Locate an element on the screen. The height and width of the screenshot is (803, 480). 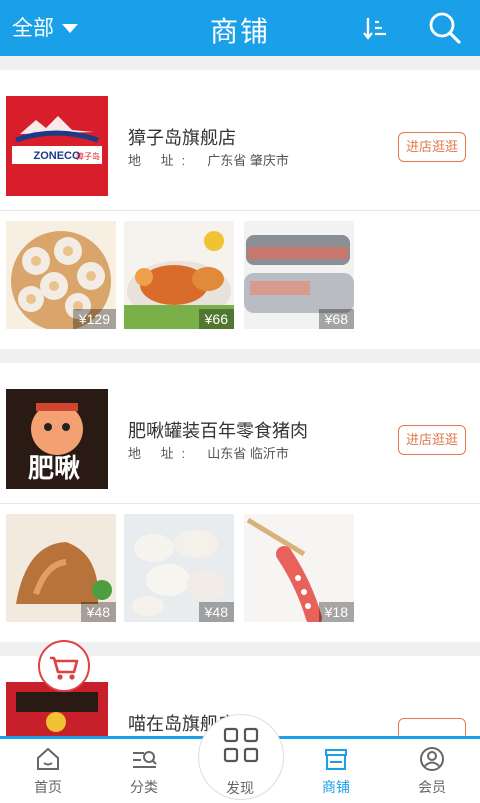
search-icon is located at coordinates (445, 28).